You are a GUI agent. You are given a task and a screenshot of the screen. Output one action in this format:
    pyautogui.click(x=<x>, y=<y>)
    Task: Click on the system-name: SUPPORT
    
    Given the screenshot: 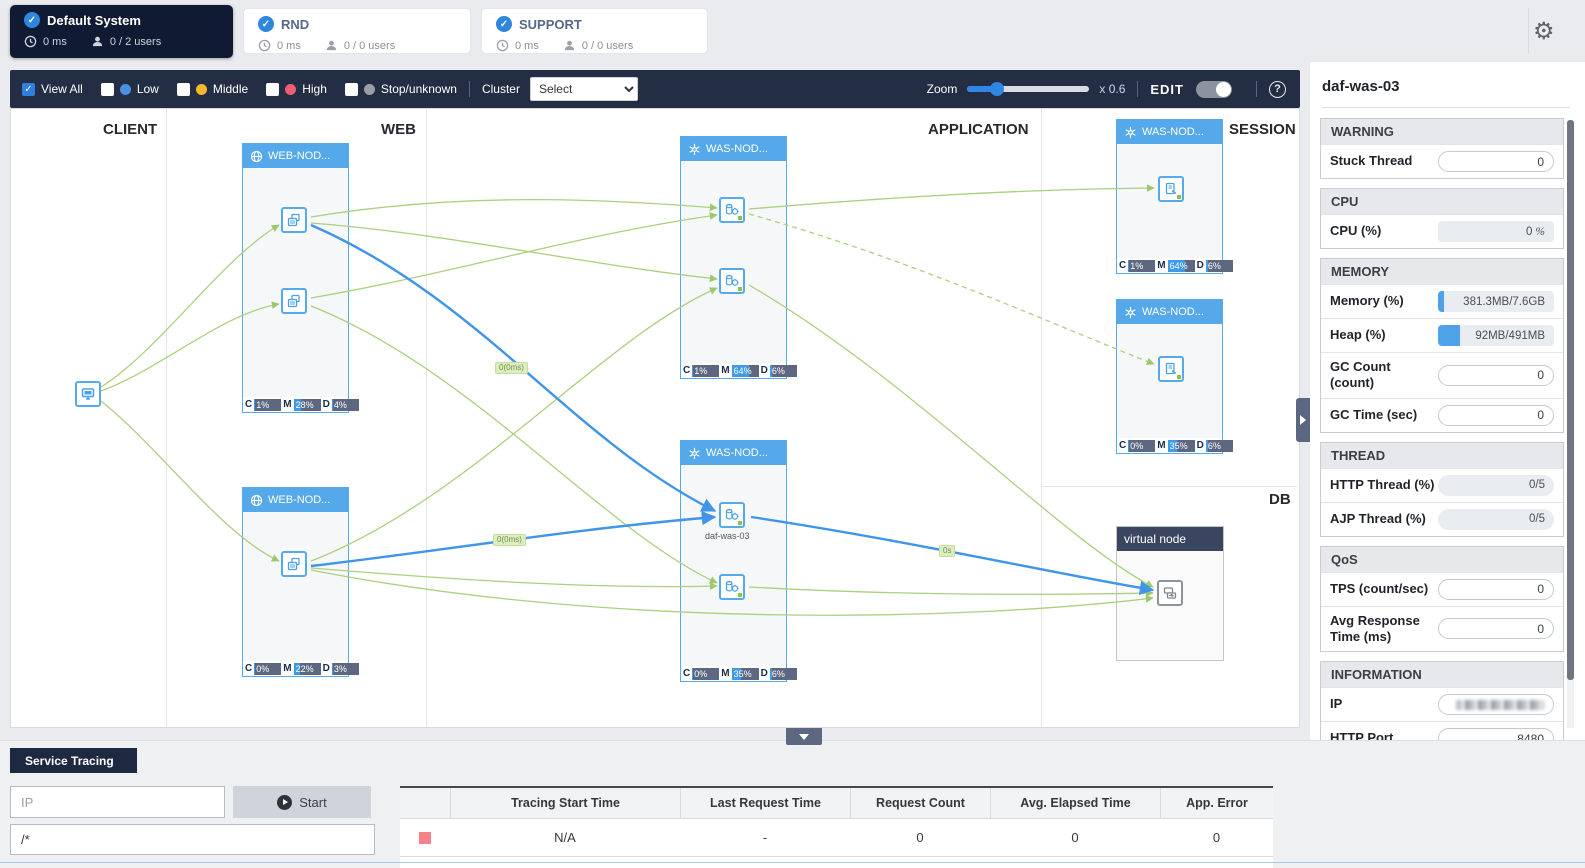 What is the action you would take?
    pyautogui.click(x=550, y=24)
    